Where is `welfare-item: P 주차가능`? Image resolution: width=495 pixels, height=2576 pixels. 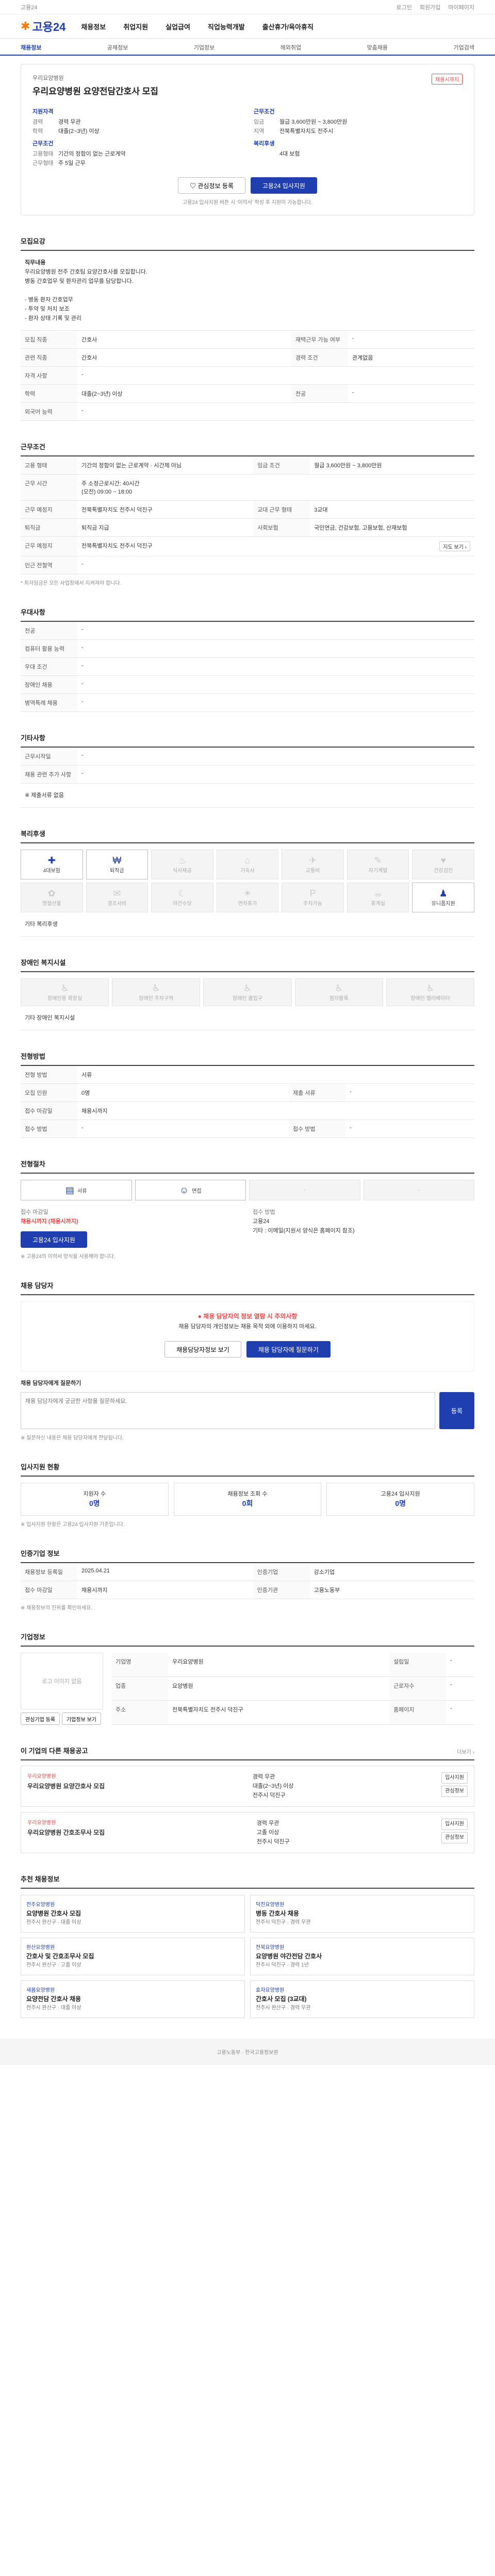 welfare-item: P 주차가능 is located at coordinates (313, 897).